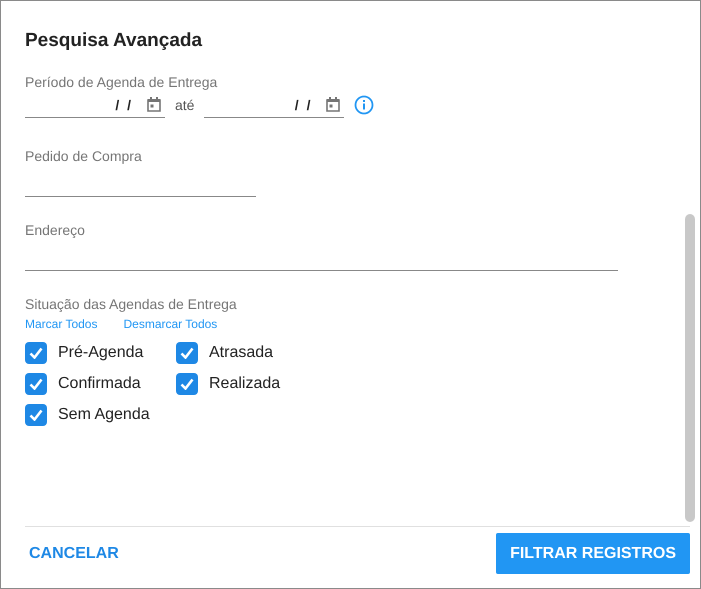 Image resolution: width=701 pixels, height=589 pixels. What do you see at coordinates (114, 41) in the screenshot?
I see `dialog-title: Pesquisa Avançada` at bounding box center [114, 41].